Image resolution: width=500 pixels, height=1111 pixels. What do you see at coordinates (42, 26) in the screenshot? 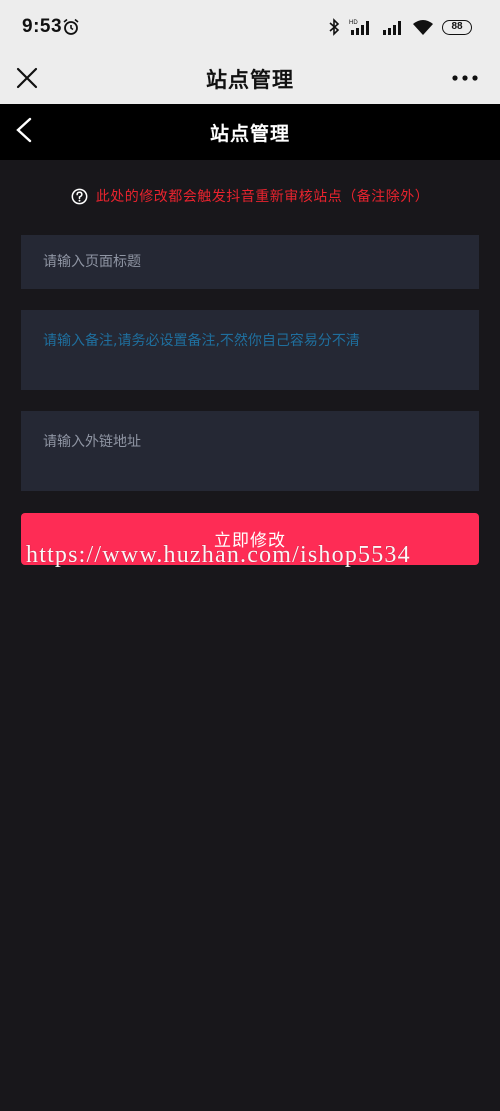
I see `status-time: 9:53` at bounding box center [42, 26].